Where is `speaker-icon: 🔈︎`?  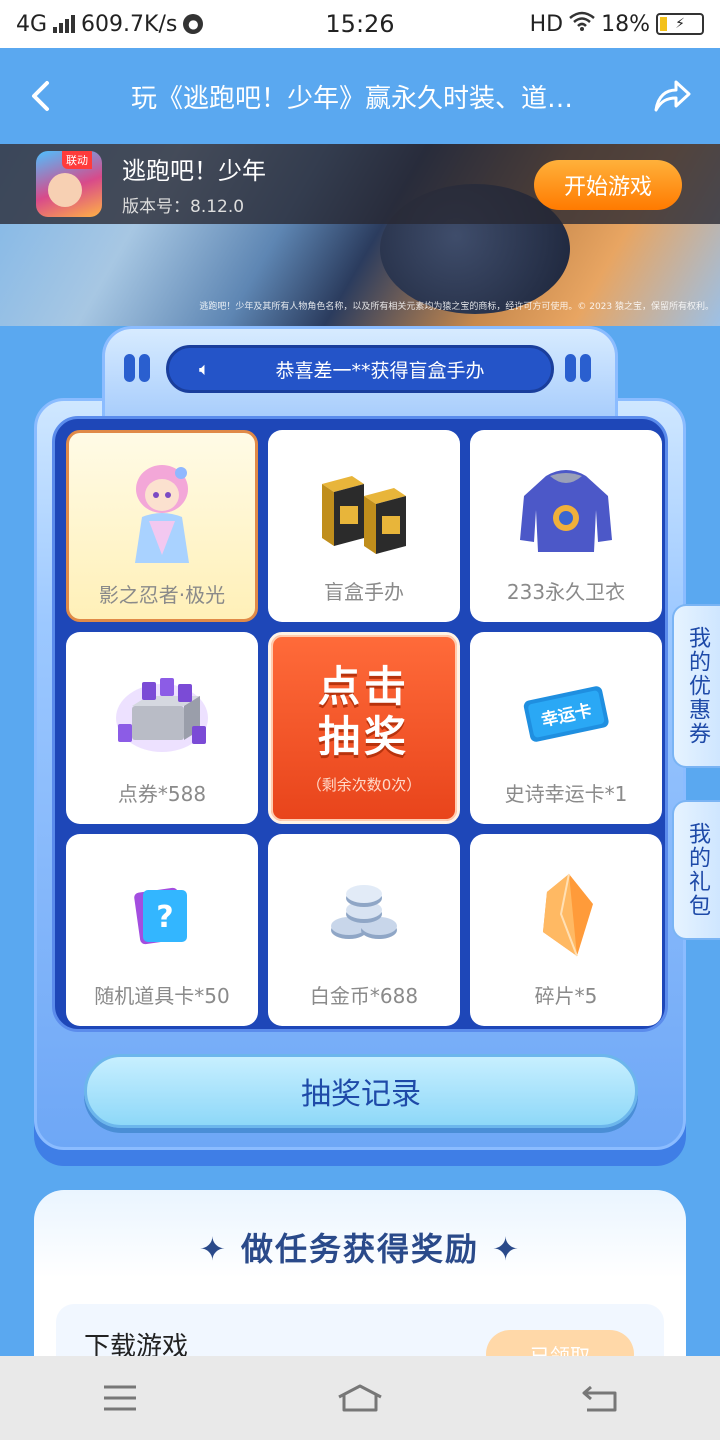 speaker-icon: 🔈︎ is located at coordinates (204, 369).